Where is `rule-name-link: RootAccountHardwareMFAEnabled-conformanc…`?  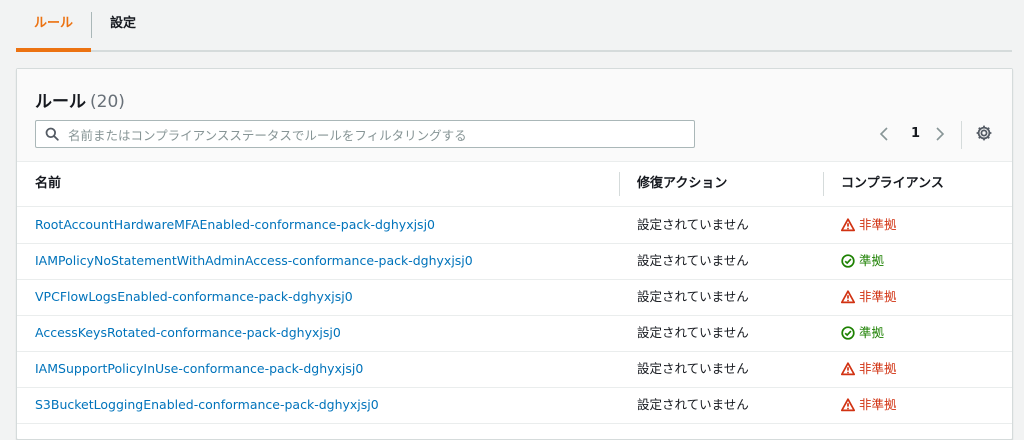 rule-name-link: RootAccountHardwareMFAEnabled-conformanc… is located at coordinates (235, 225).